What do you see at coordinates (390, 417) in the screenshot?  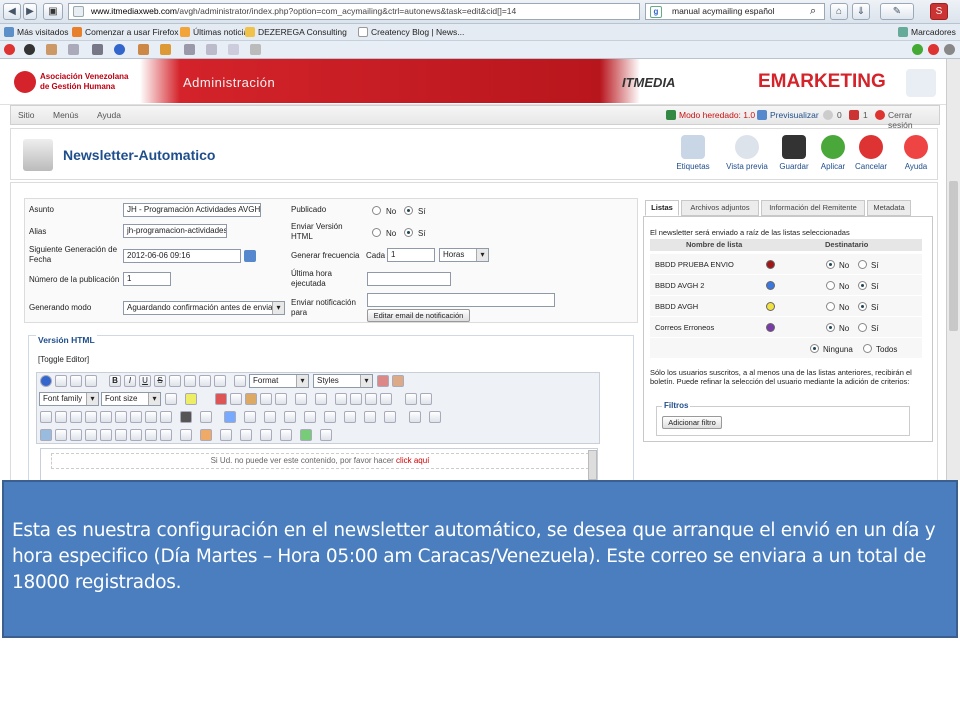 I see `merge-cells-icon` at bounding box center [390, 417].